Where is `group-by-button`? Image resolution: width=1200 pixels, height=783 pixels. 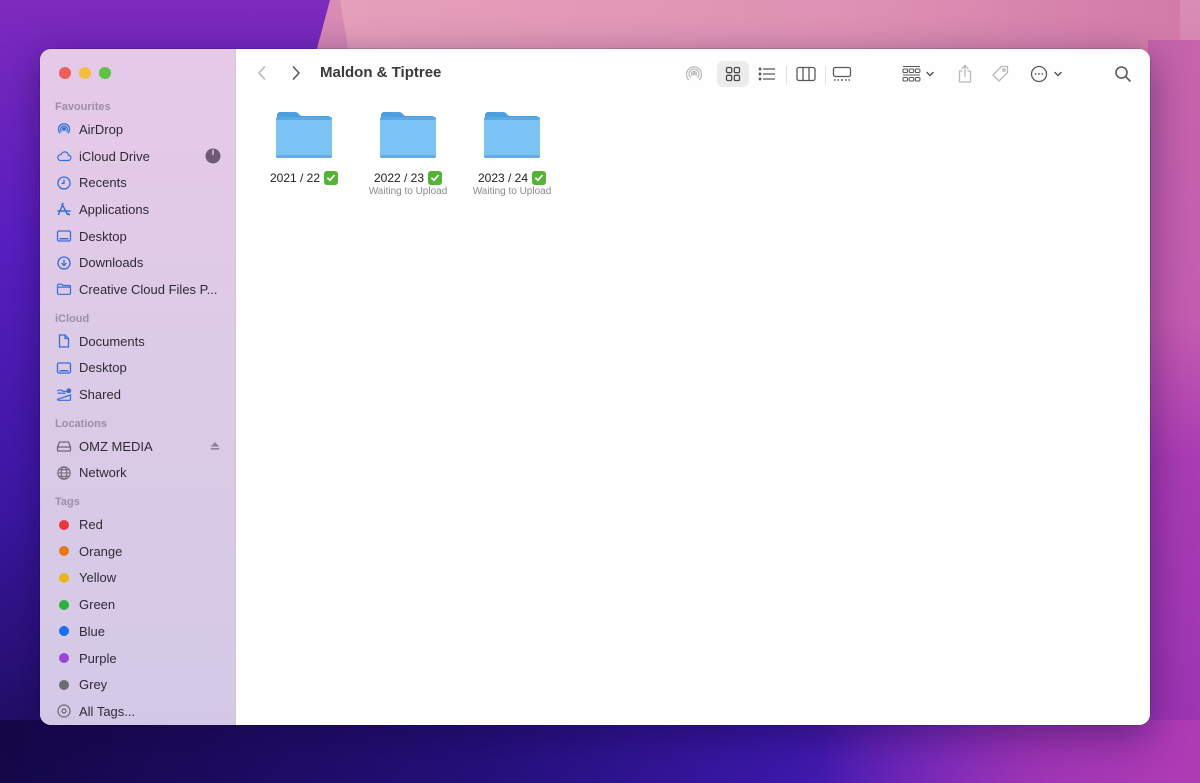
group-by-button is located at coordinates (919, 74).